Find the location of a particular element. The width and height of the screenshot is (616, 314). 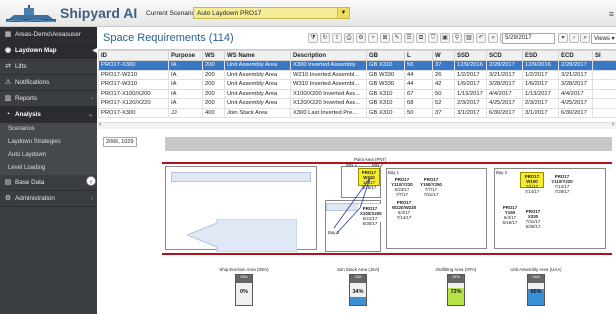

column-header: L is located at coordinates (418, 55).